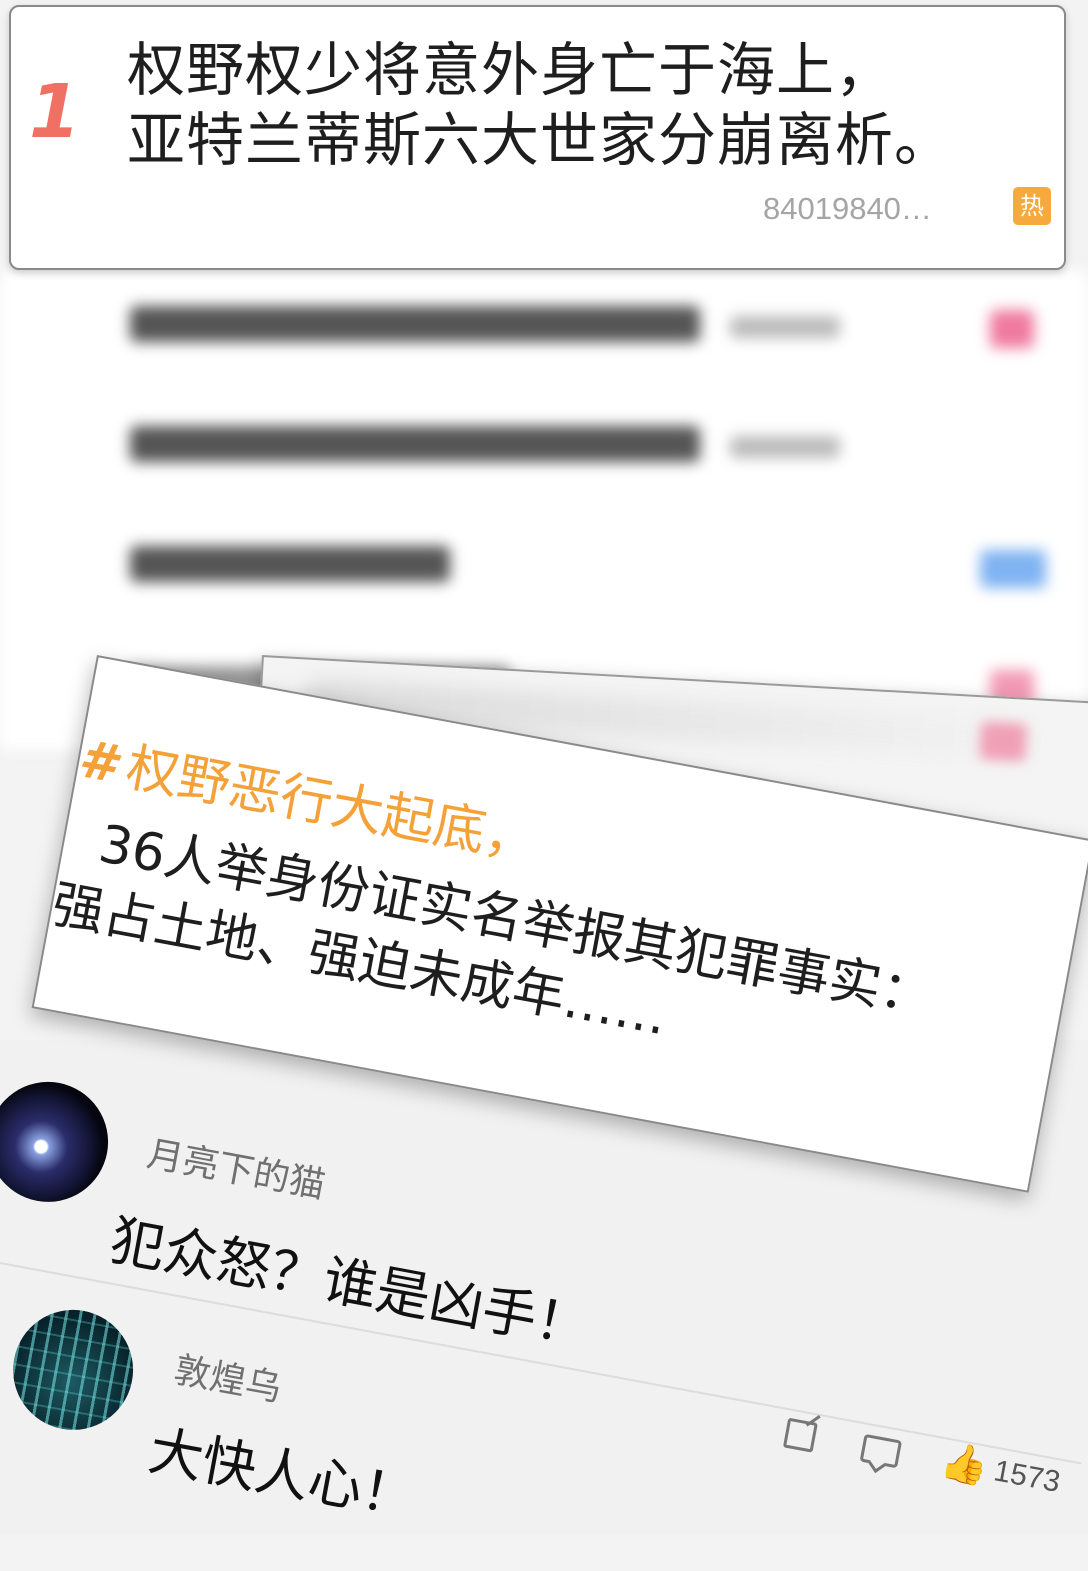 Image resolution: width=1088 pixels, height=1571 pixels. What do you see at coordinates (964, 1464) in the screenshot?
I see `thumbs-up-icon: 👍` at bounding box center [964, 1464].